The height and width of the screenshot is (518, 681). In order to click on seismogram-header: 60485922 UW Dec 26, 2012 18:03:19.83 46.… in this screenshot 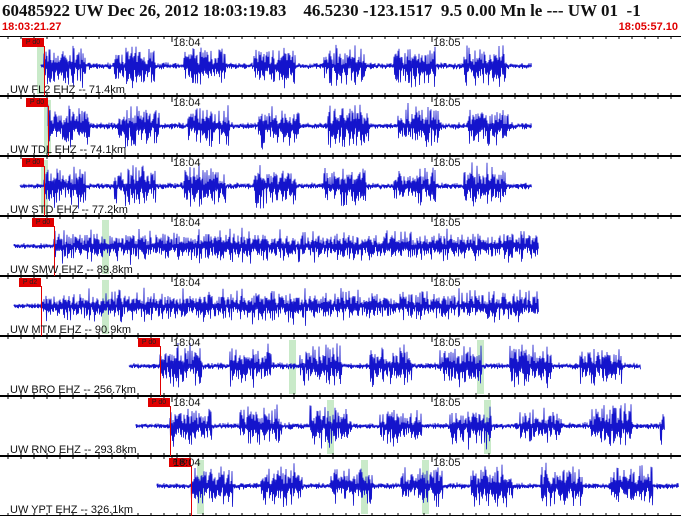, I will do `click(340, 18)`.